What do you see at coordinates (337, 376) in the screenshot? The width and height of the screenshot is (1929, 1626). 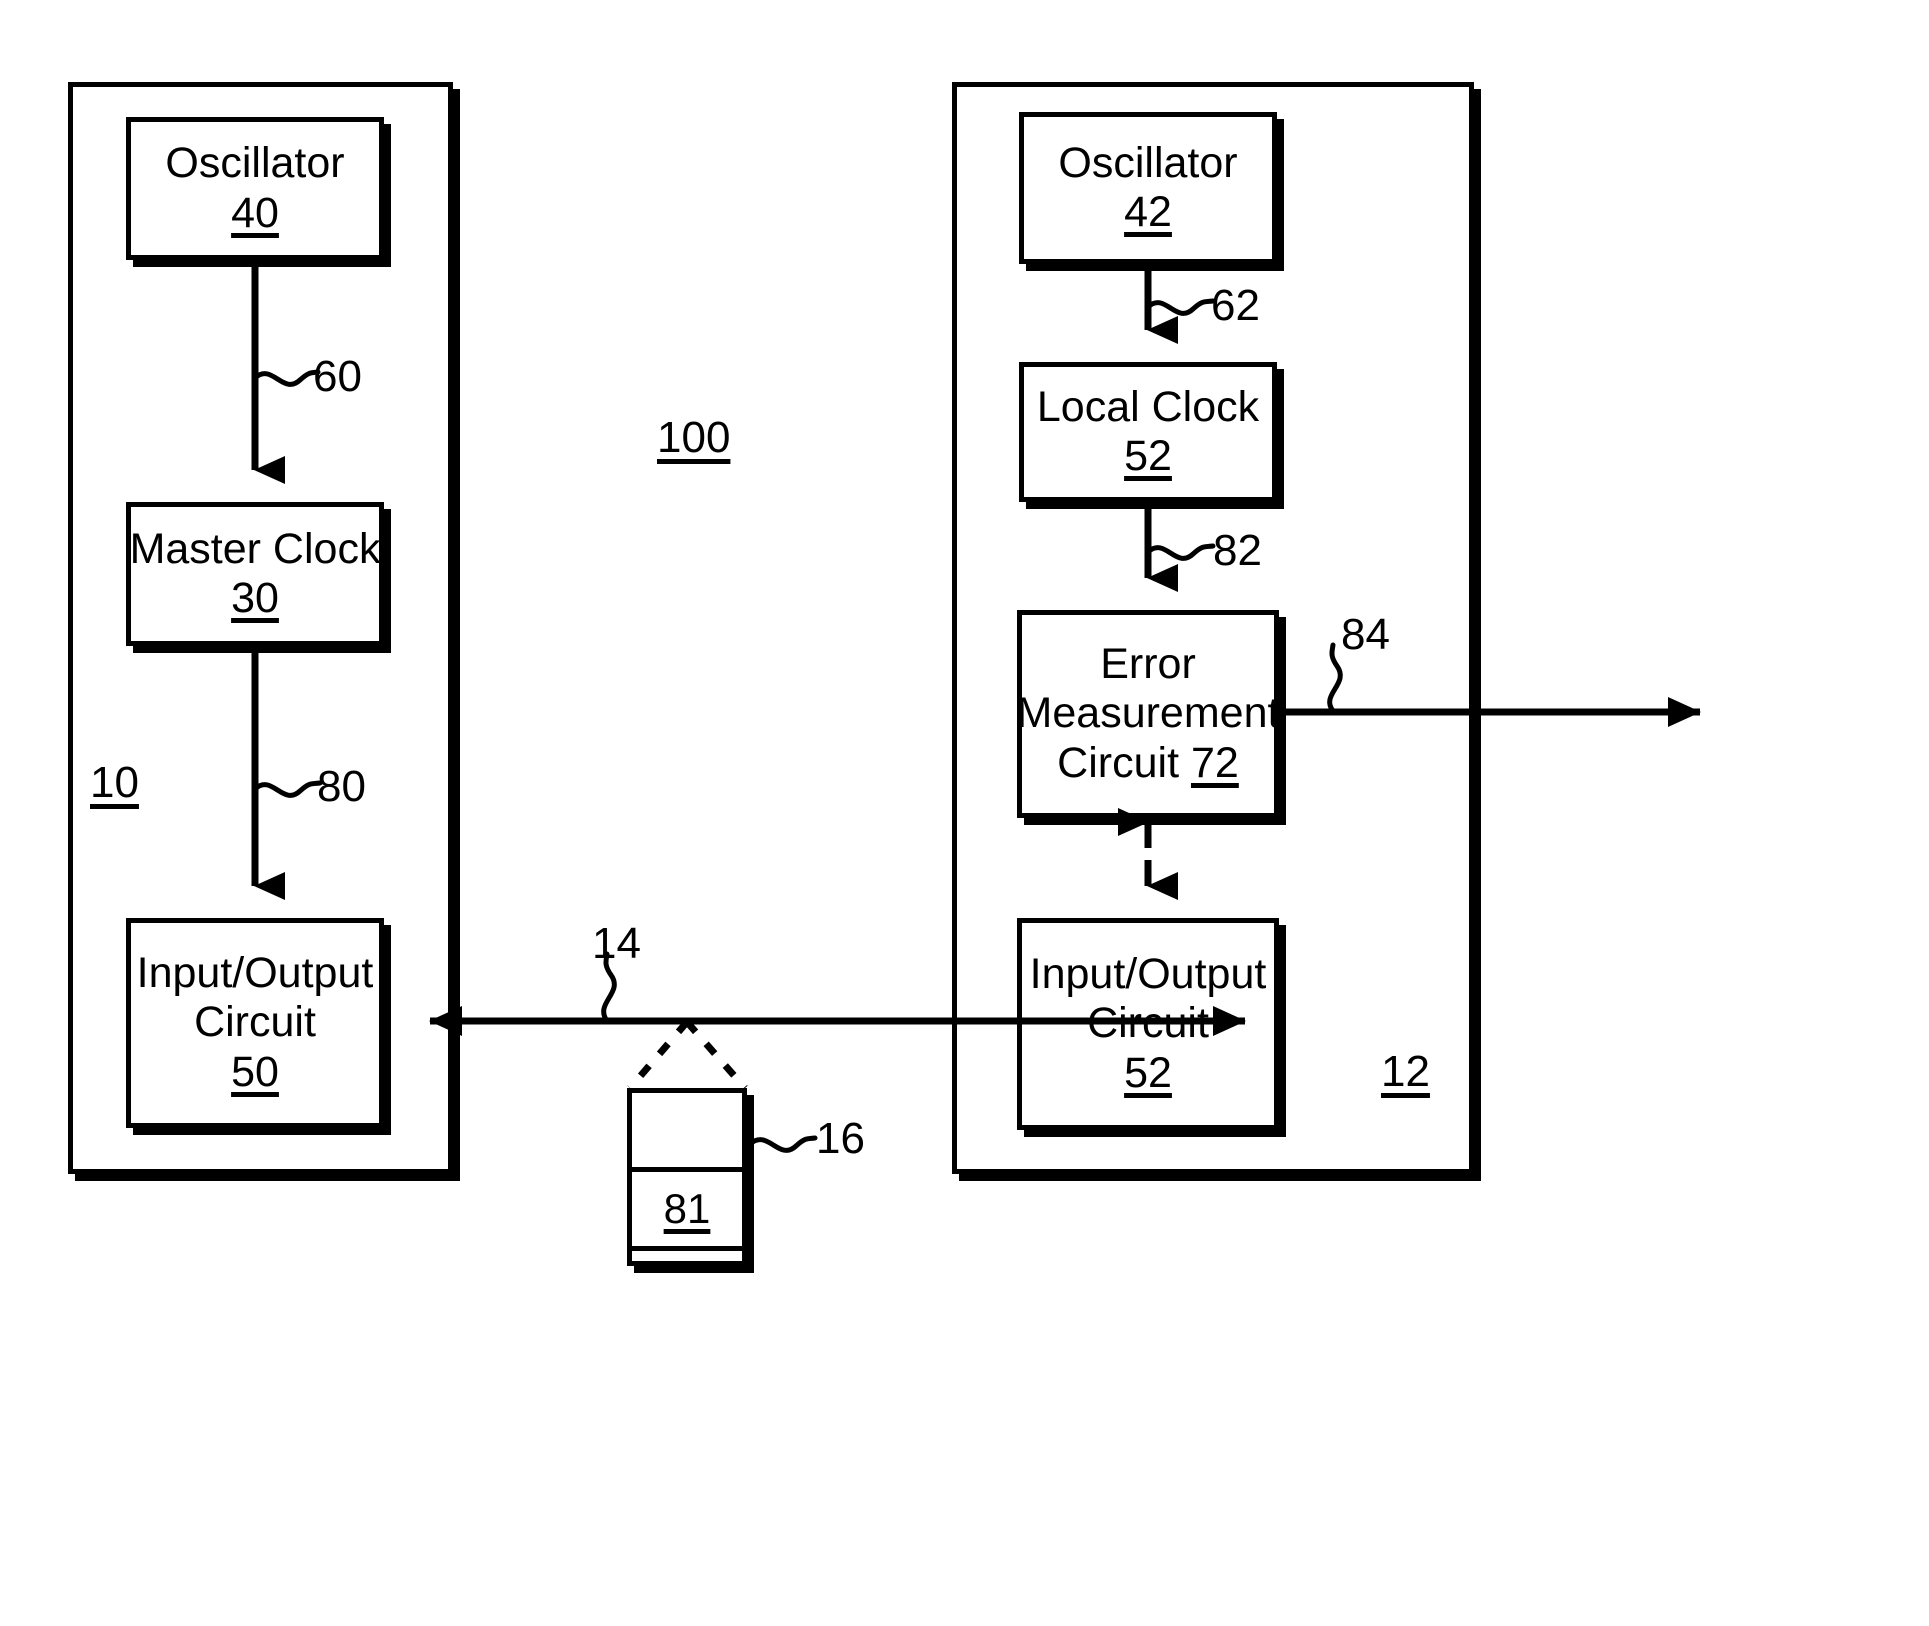 I see `ref-60: 60` at bounding box center [337, 376].